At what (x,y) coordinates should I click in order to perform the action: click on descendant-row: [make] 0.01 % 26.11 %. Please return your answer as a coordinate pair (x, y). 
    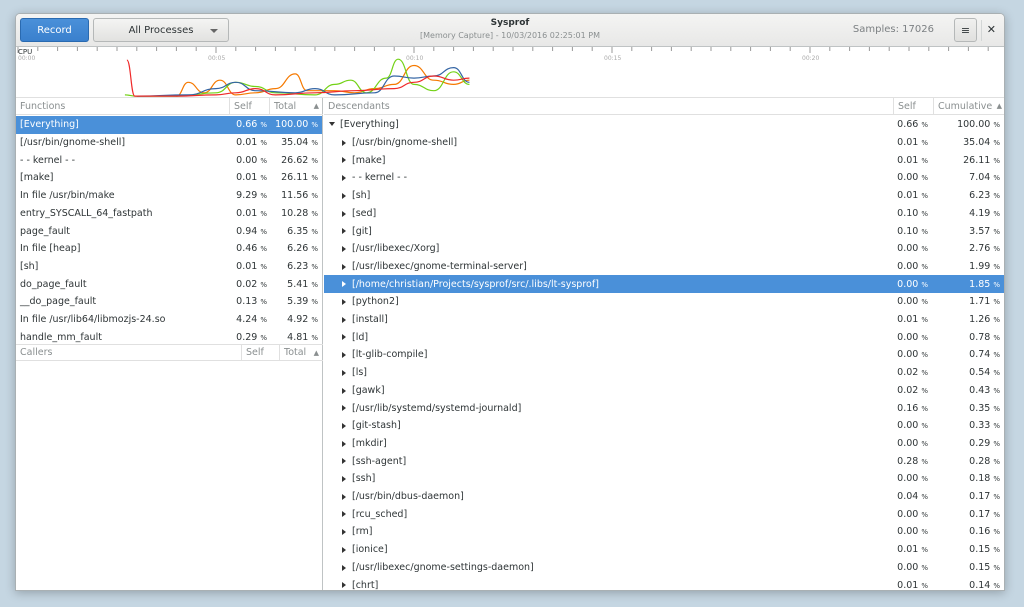
    Looking at the image, I should click on (664, 160).